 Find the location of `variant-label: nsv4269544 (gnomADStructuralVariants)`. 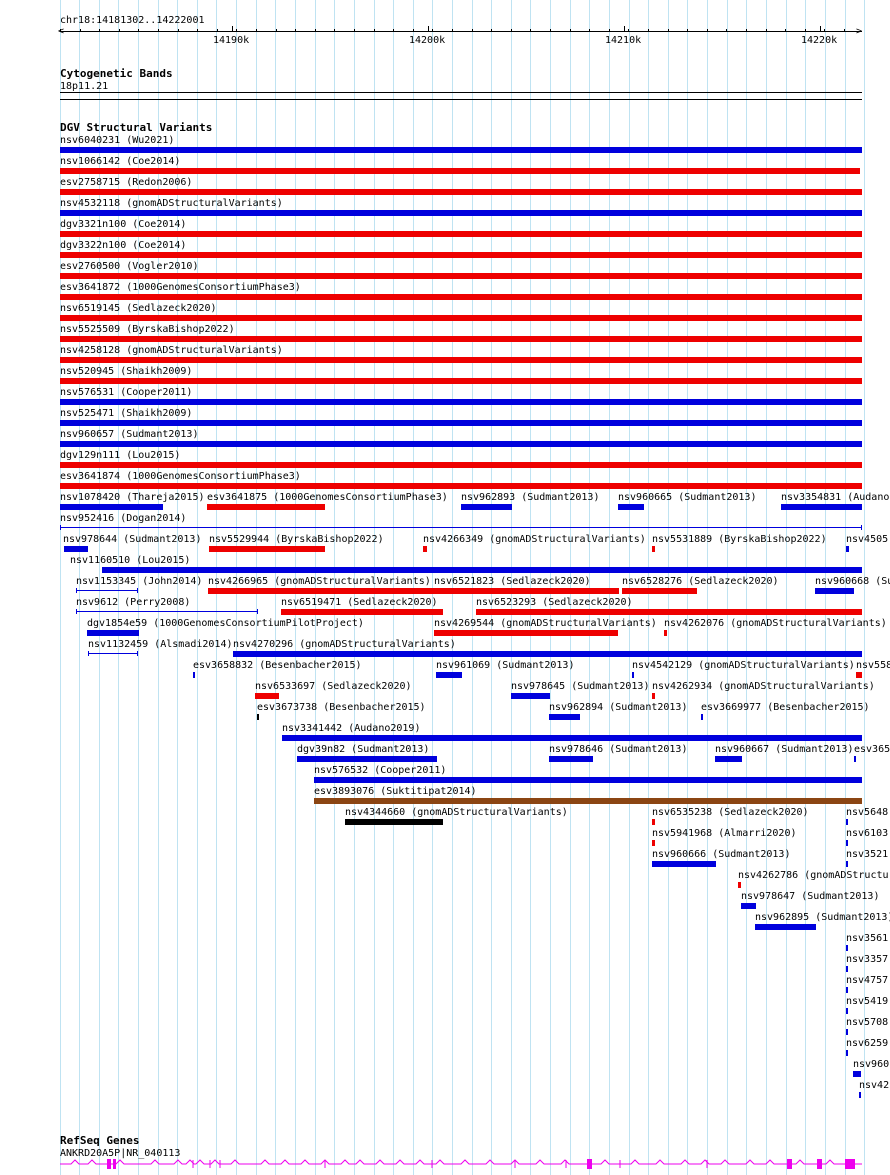

variant-label: nsv4269544 (gnomADStructuralVariants) is located at coordinates (545, 623).